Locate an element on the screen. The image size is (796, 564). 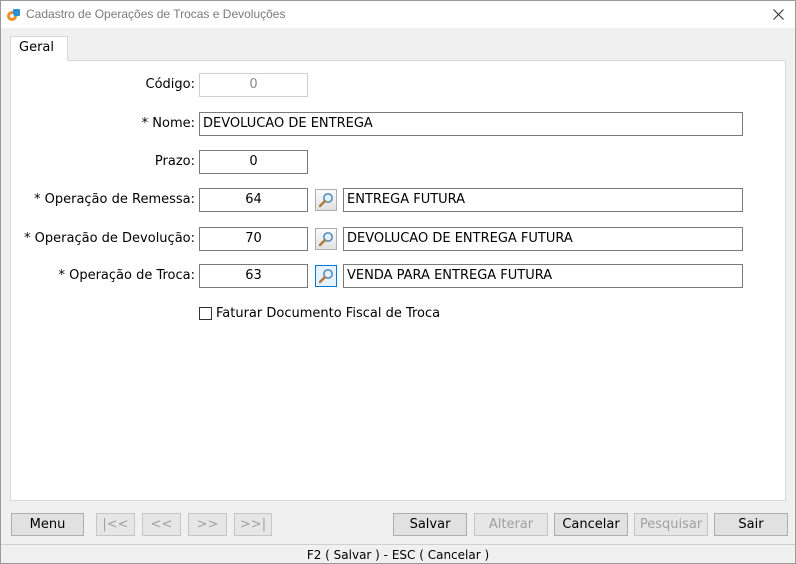
troca-label: * Operação de Troca: is located at coordinates (126, 275).